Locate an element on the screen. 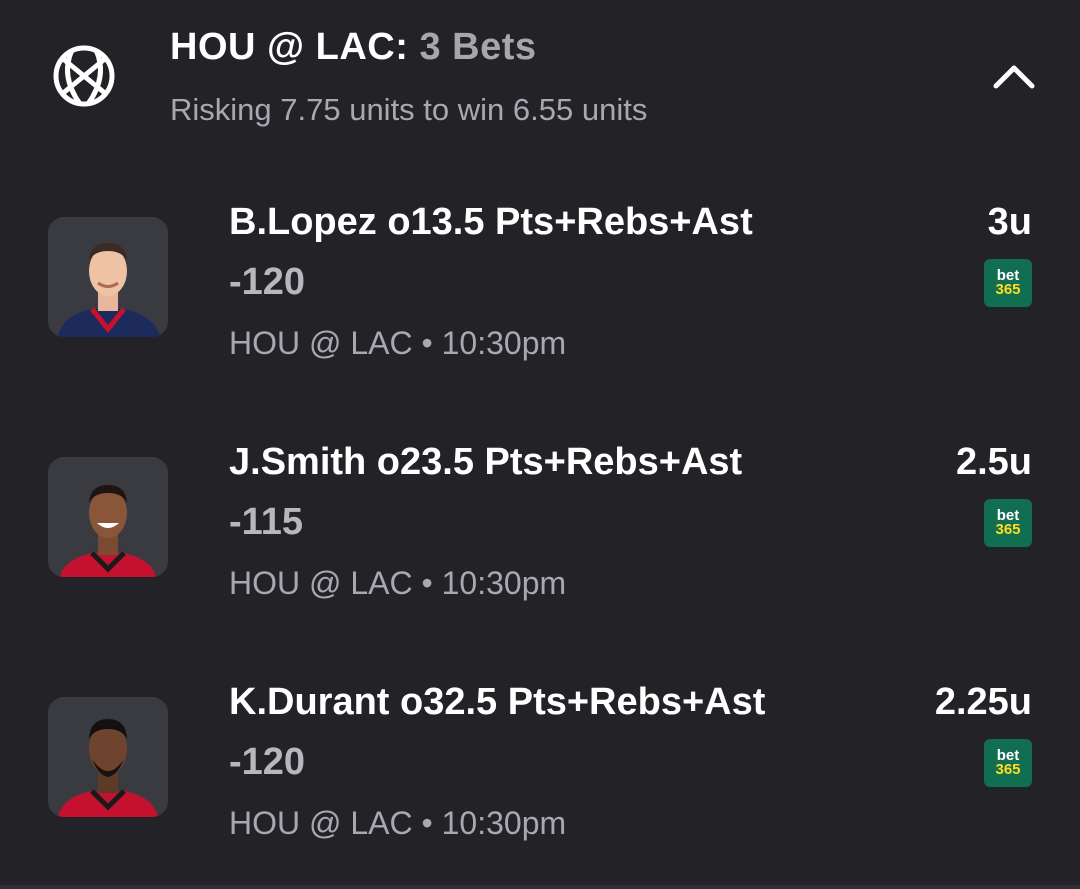  bet-description: K.Durant o32.5 Pts+Rebs+Ast is located at coordinates (497, 702).